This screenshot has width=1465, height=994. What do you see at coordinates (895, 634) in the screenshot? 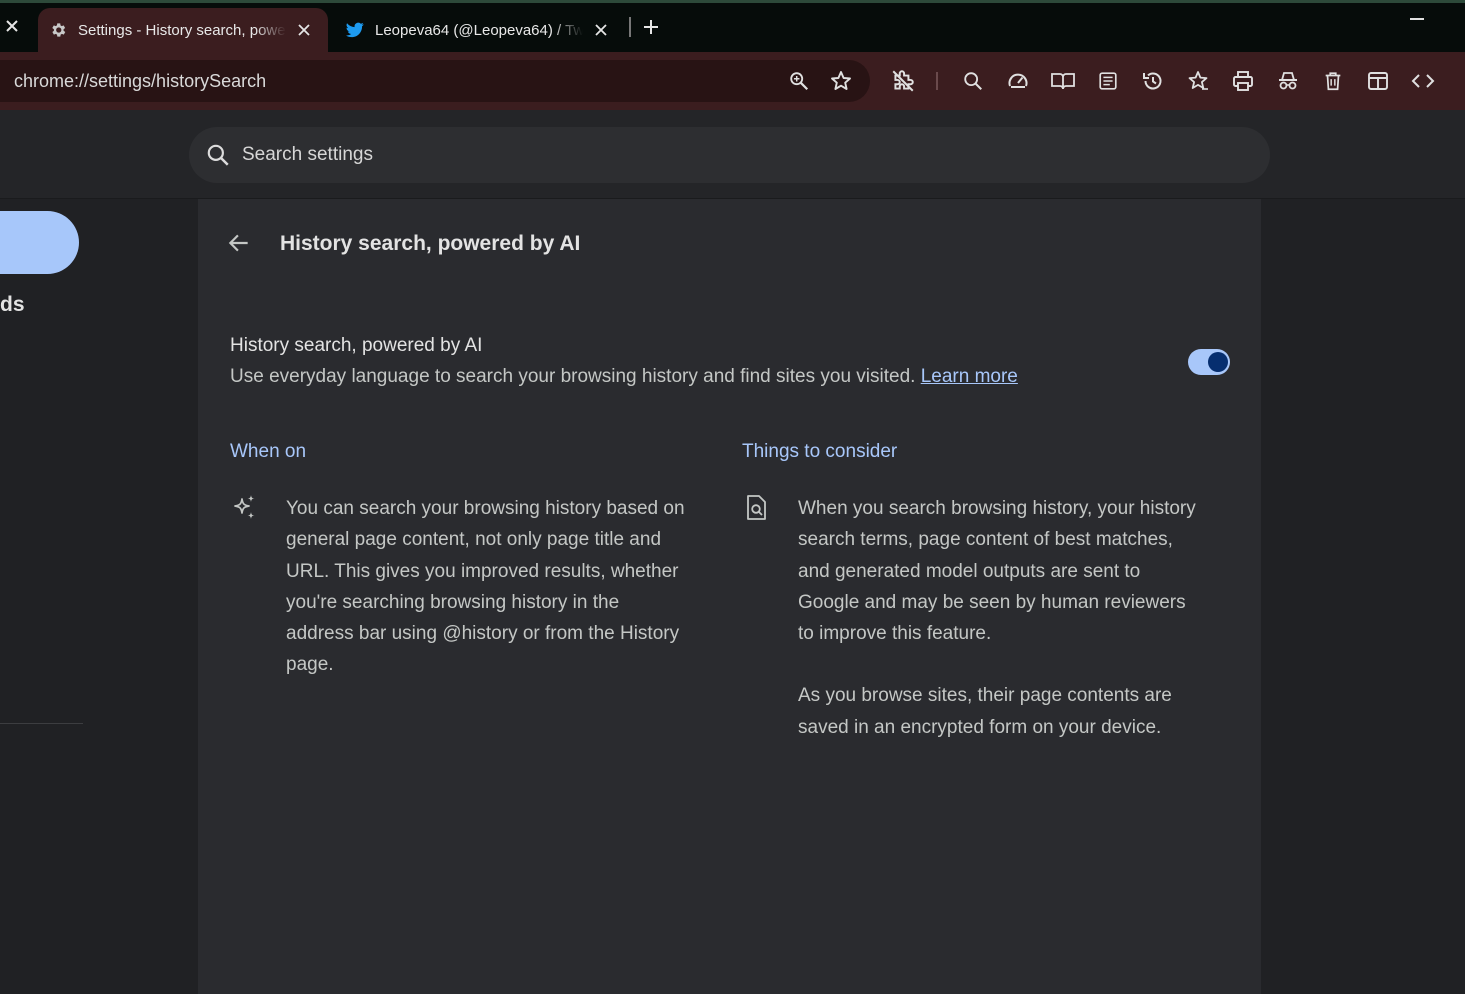
I see `text-line: to improve this feature.` at bounding box center [895, 634].